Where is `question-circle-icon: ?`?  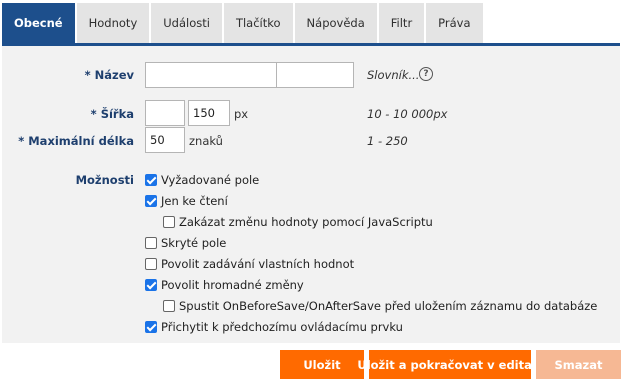
question-circle-icon: ? is located at coordinates (426, 74).